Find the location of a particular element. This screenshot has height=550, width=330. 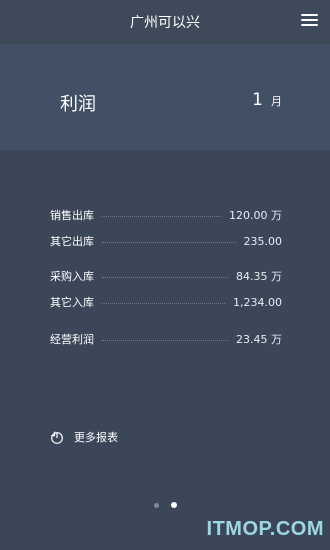

month-unit: 月 is located at coordinates (276, 101).